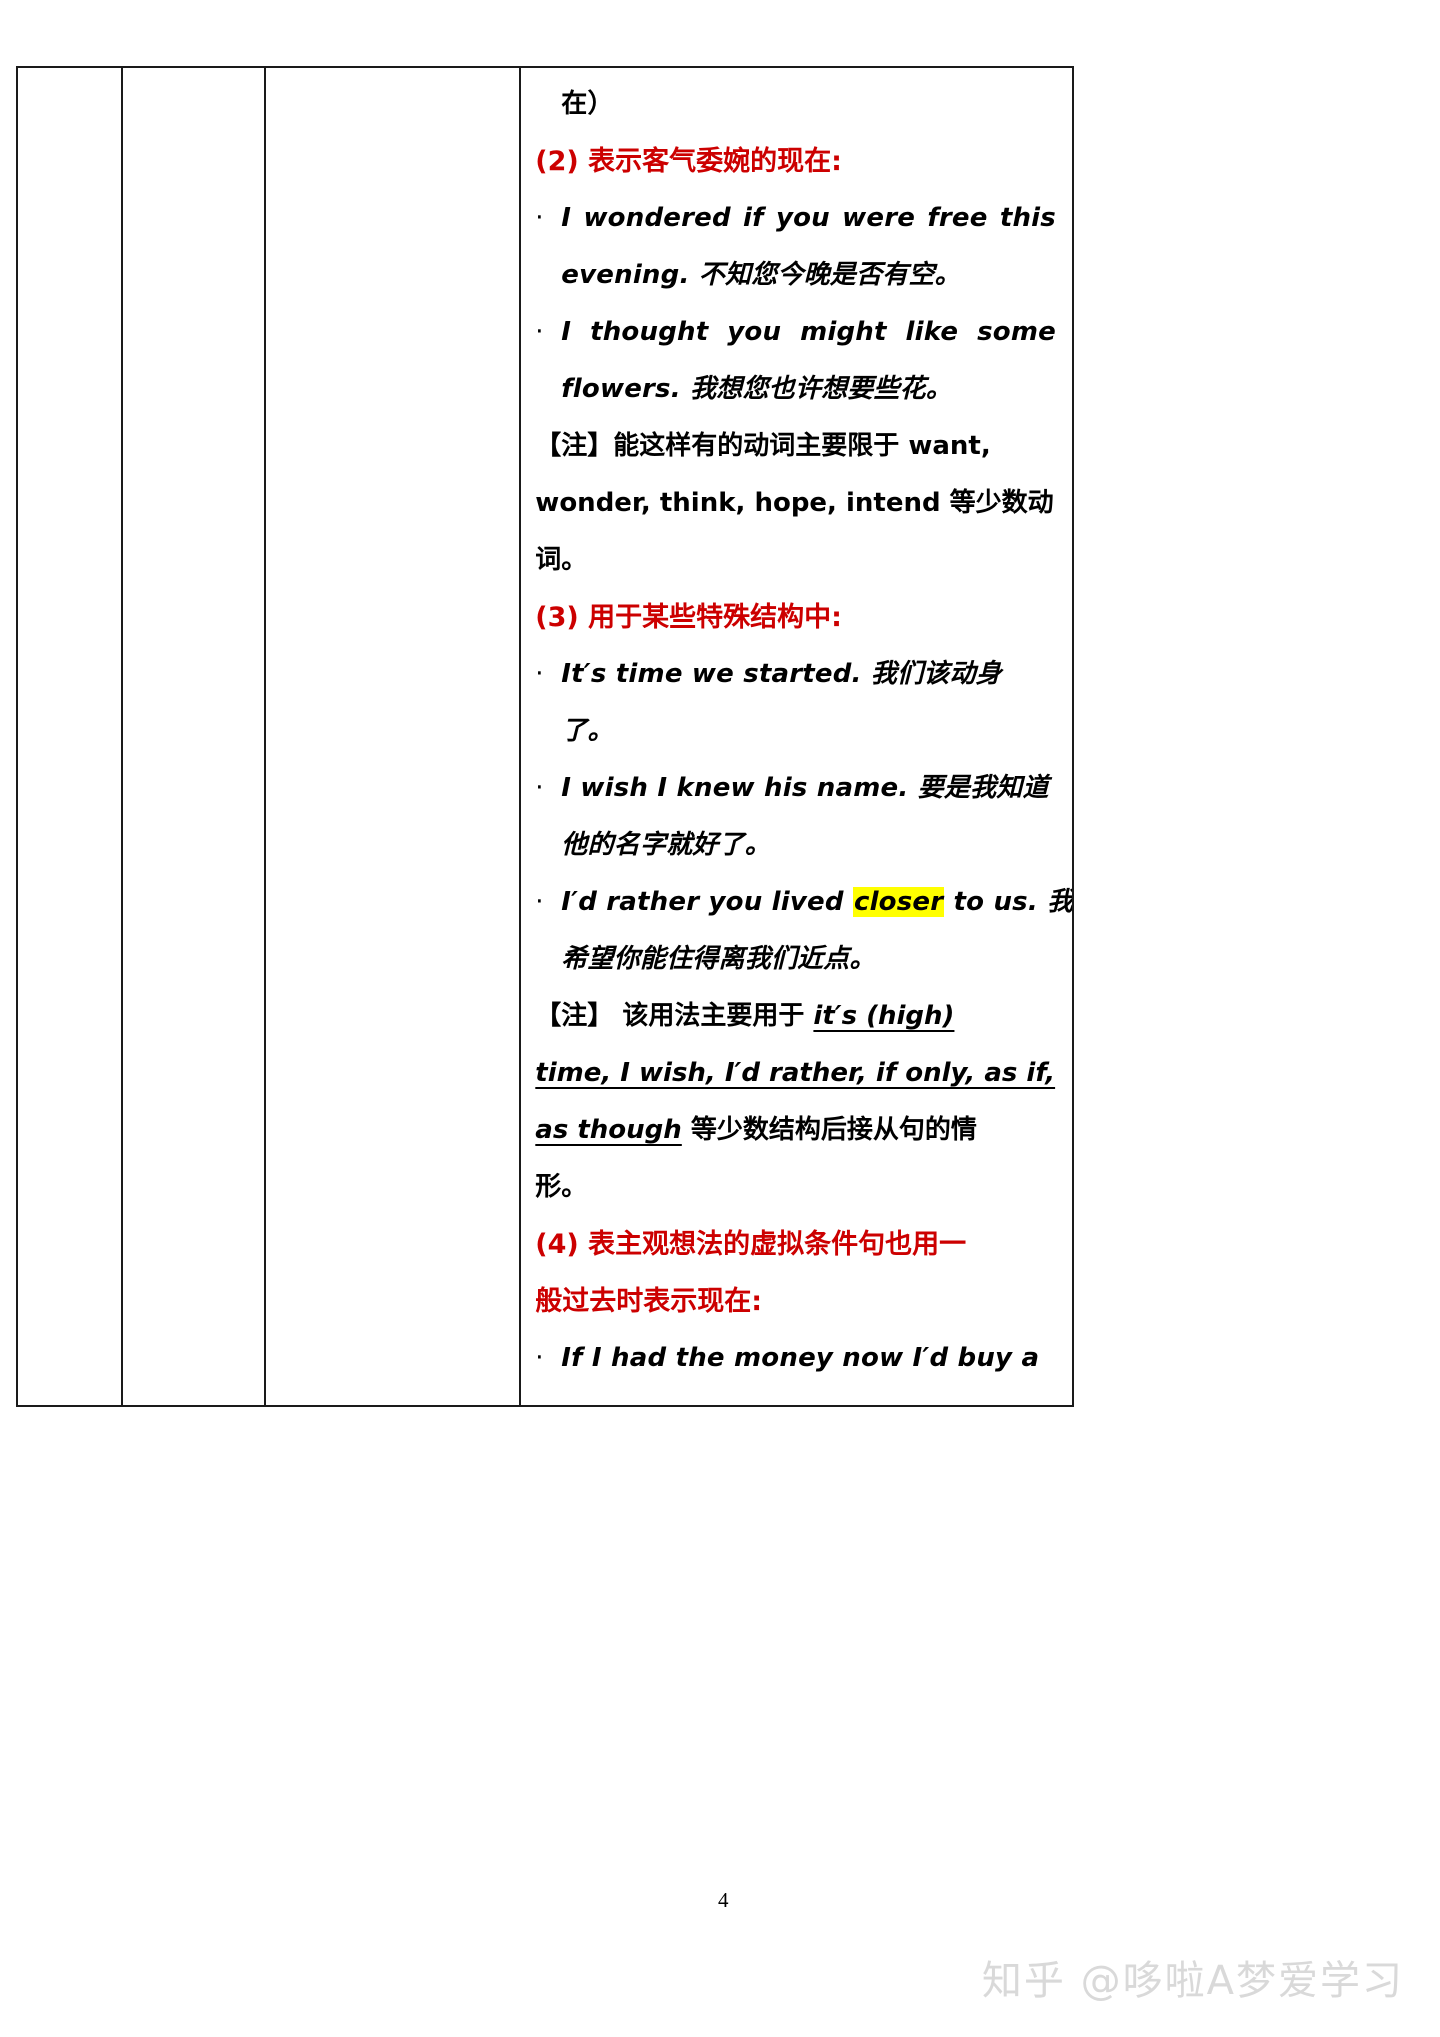 The image size is (1440, 2037). I want to click on section-2-note-line-2: wonder, think, hope, intend 等少数动, so click(794, 503).